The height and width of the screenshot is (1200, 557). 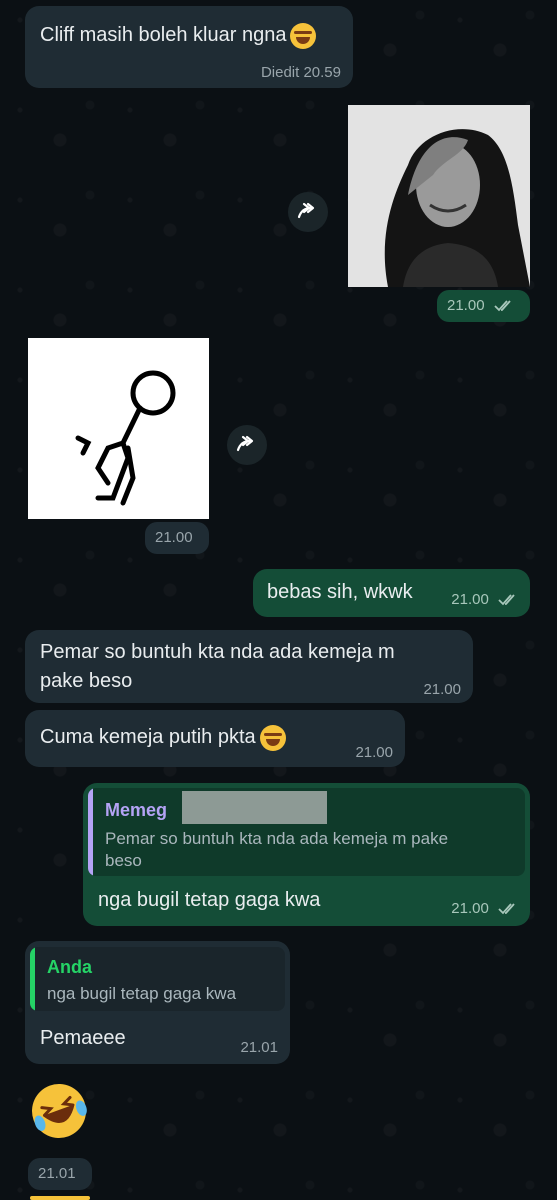 What do you see at coordinates (340, 592) in the screenshot?
I see `message-text: bebas sih, wkwk` at bounding box center [340, 592].